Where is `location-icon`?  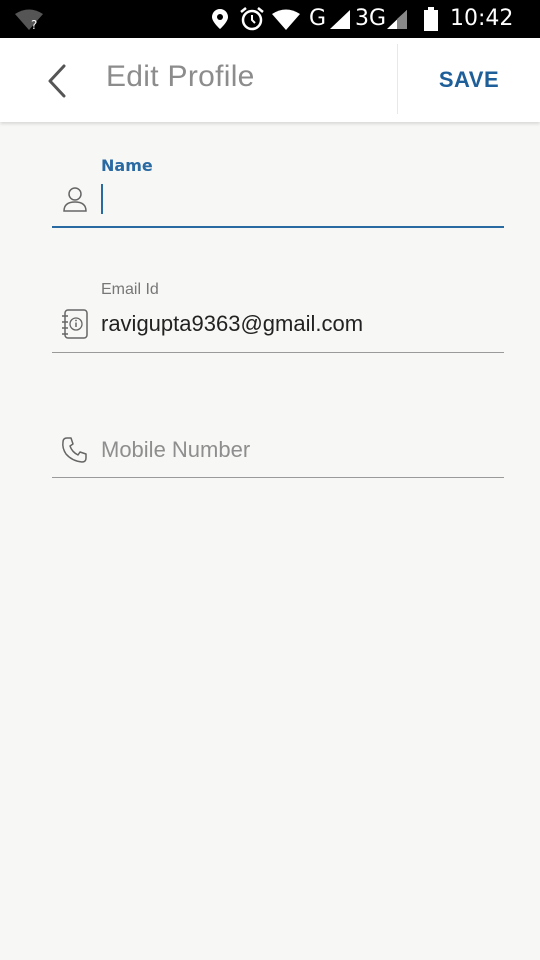
location-icon is located at coordinates (220, 19).